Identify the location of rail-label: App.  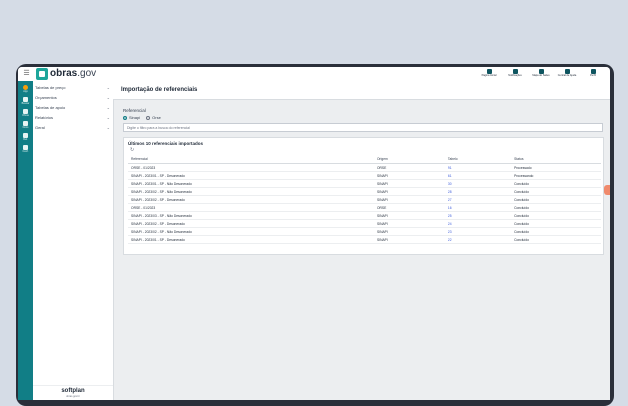
(25, 91).